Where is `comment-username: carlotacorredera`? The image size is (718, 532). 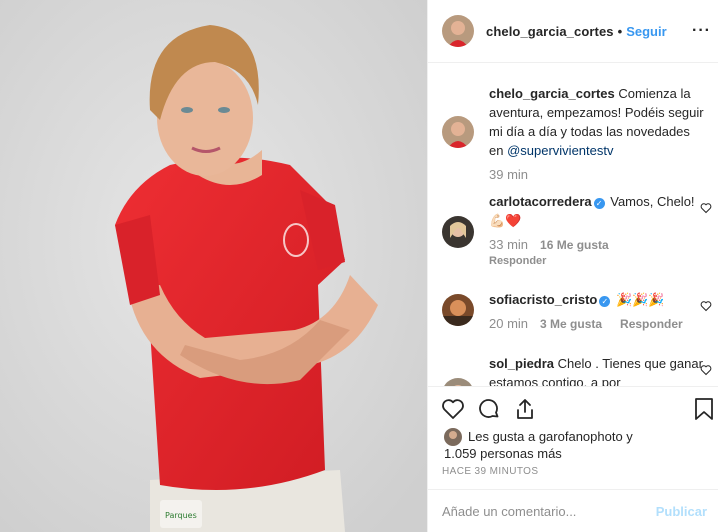 comment-username: carlotacorredera is located at coordinates (540, 201).